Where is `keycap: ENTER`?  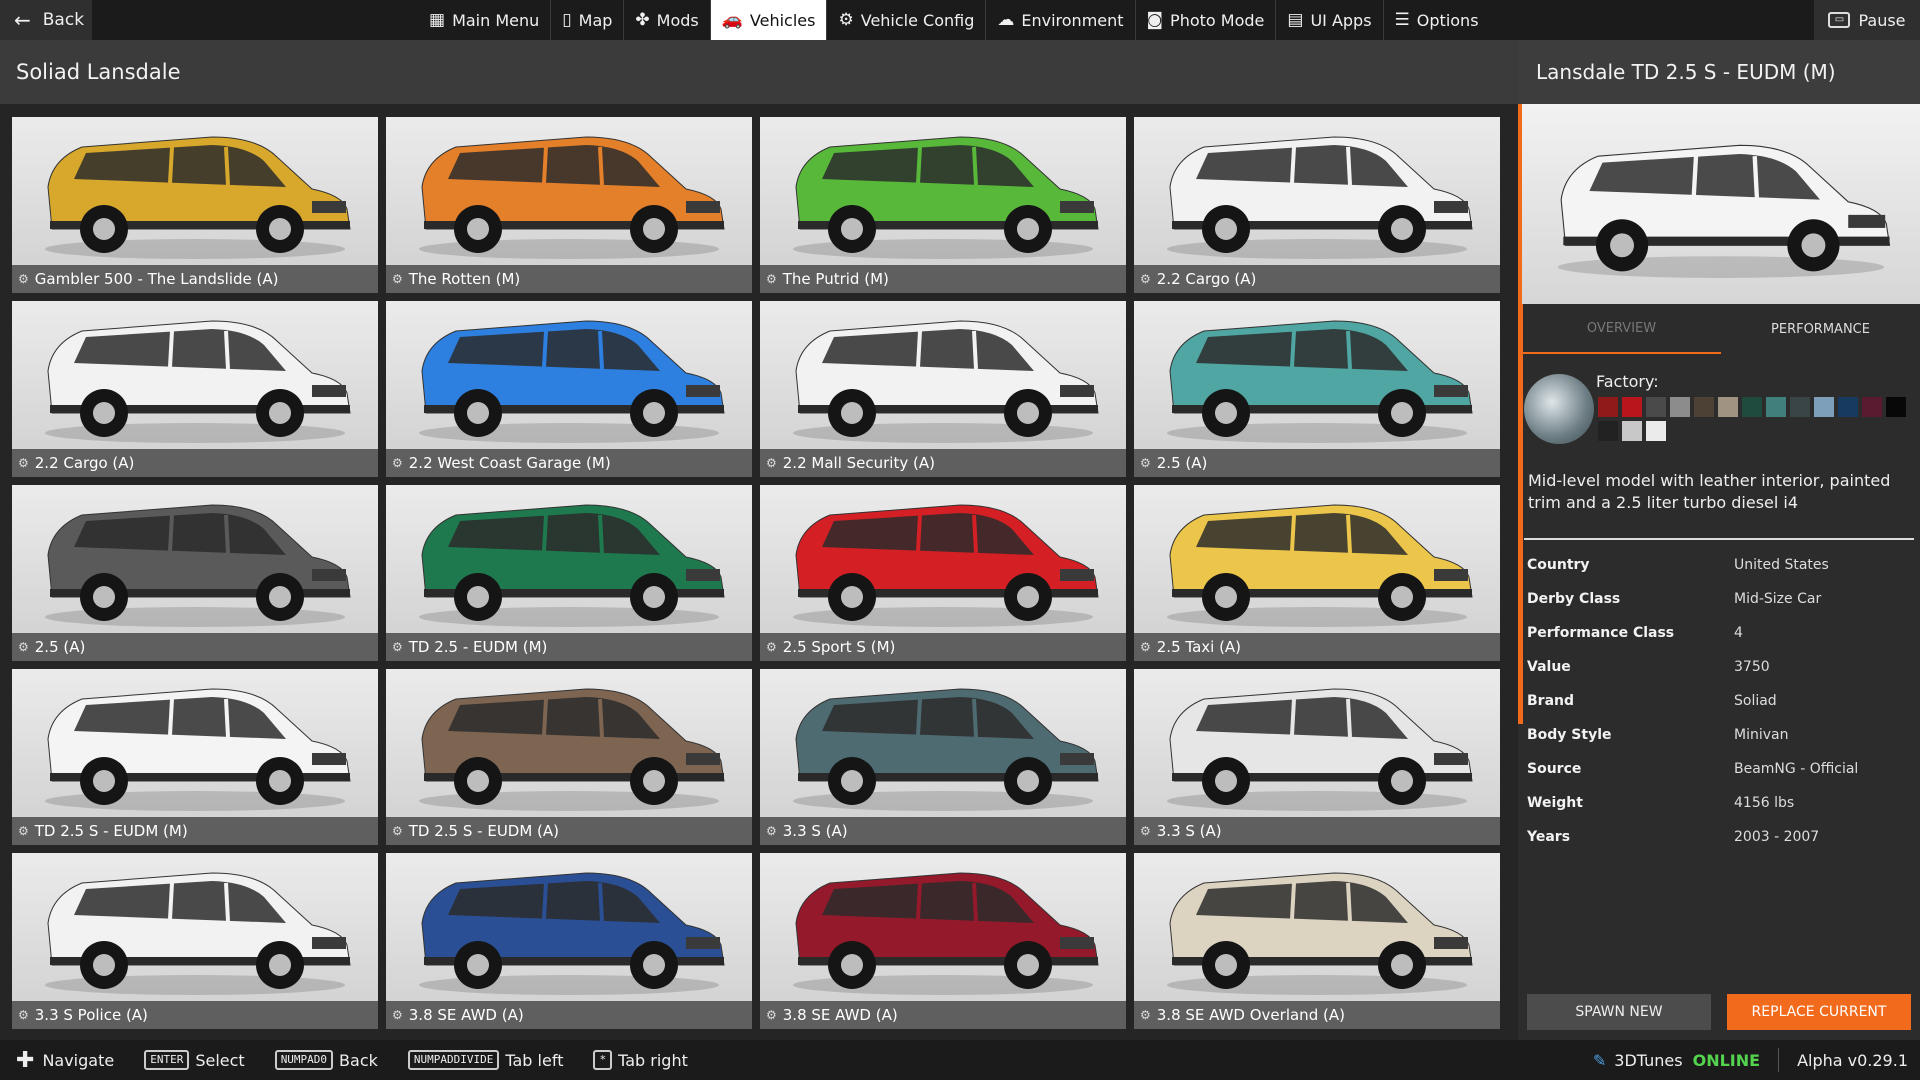 keycap: ENTER is located at coordinates (167, 1060).